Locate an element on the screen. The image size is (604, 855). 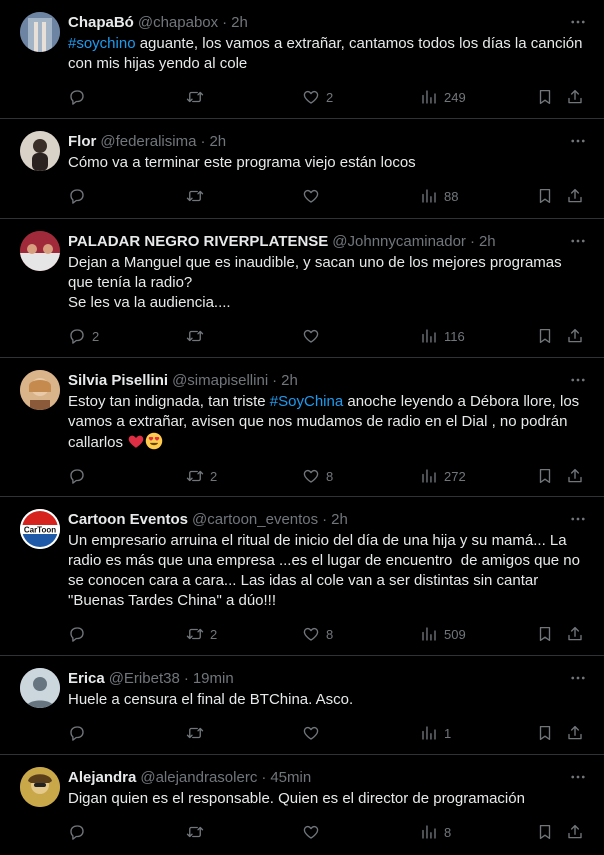
author-name: ChapaBó is located at coordinates (101, 22).